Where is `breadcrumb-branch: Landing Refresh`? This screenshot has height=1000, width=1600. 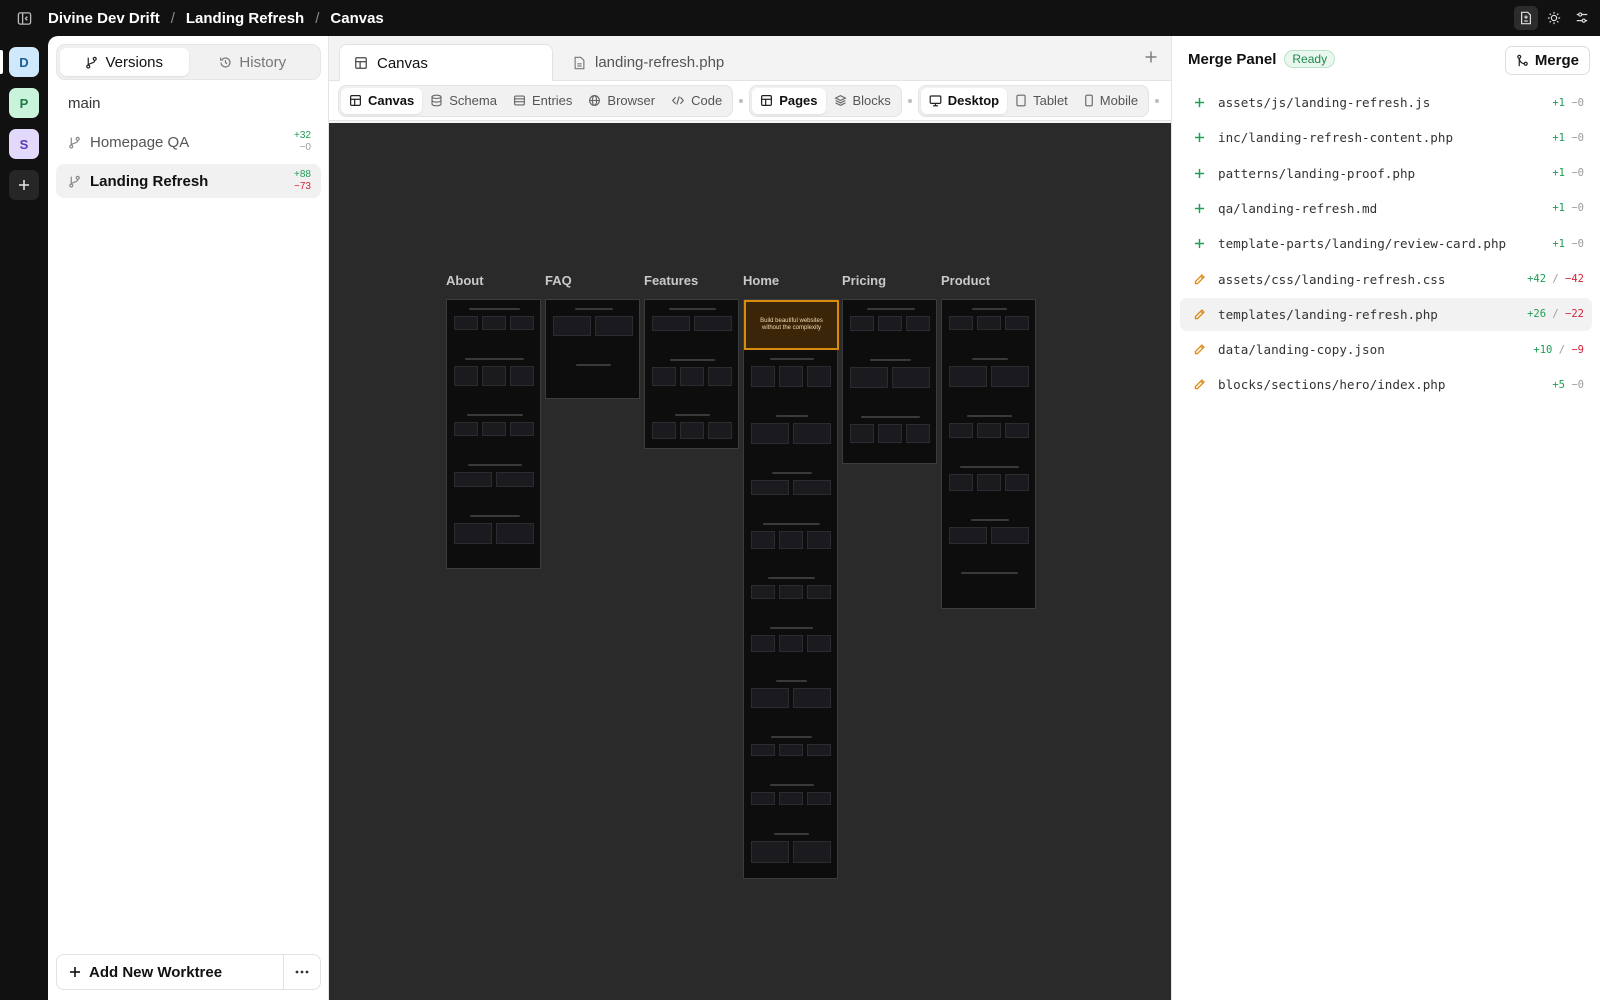 breadcrumb-branch: Landing Refresh is located at coordinates (245, 18).